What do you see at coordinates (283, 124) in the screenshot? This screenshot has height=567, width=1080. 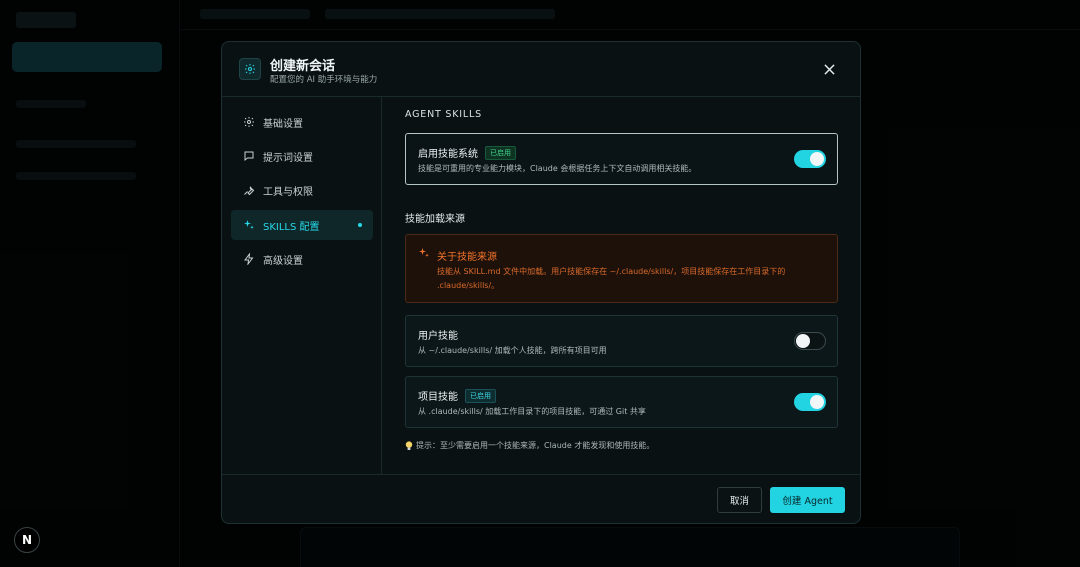 I see `nav-item-label: 基础设置` at bounding box center [283, 124].